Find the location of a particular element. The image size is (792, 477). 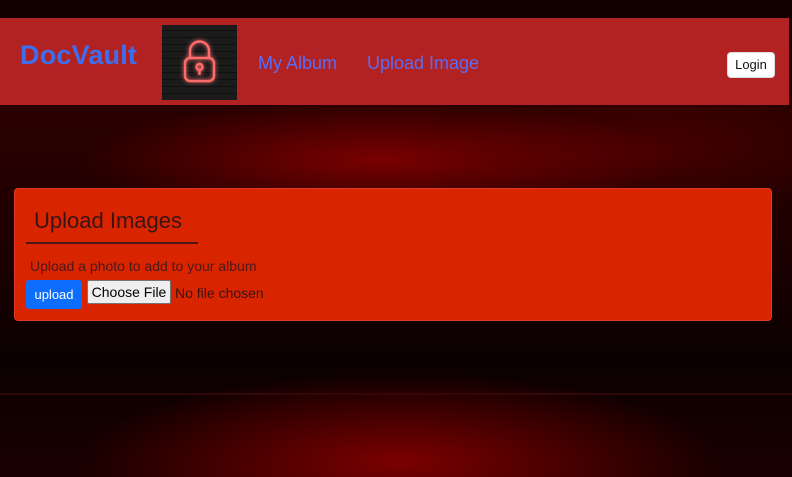

top-strip is located at coordinates (396, 9).